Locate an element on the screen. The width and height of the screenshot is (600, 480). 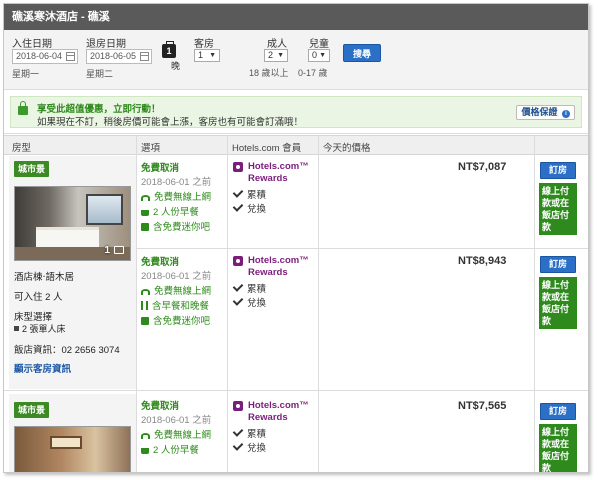
lock-icon is located at coordinates (23, 108).